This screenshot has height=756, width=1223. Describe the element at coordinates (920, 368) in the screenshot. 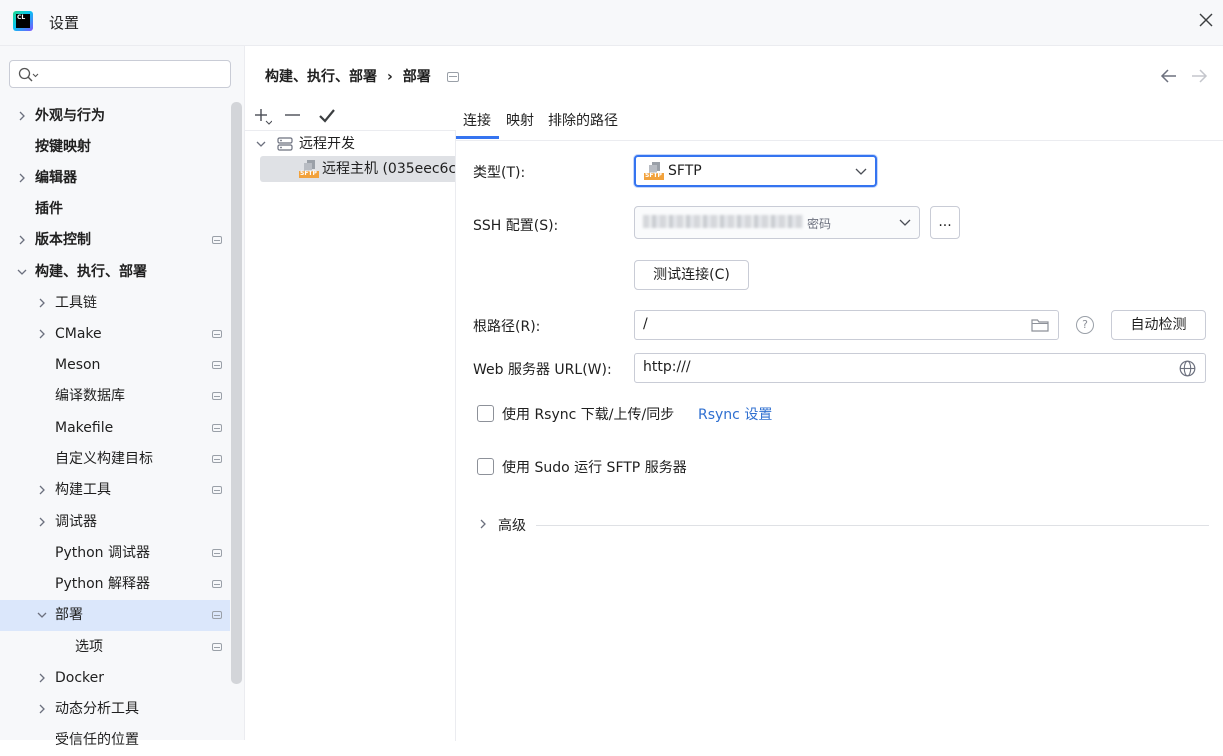

I see `web-server-url-input: http:///` at that location.